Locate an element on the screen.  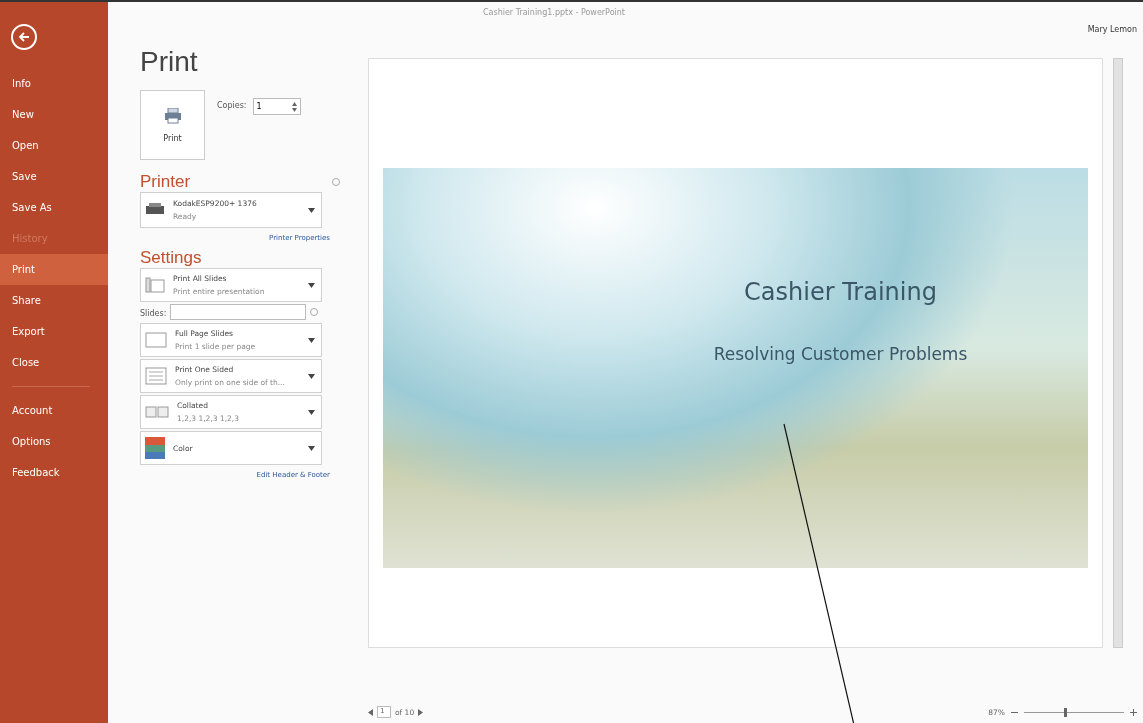
copies-field: 1 is located at coordinates (276, 106).